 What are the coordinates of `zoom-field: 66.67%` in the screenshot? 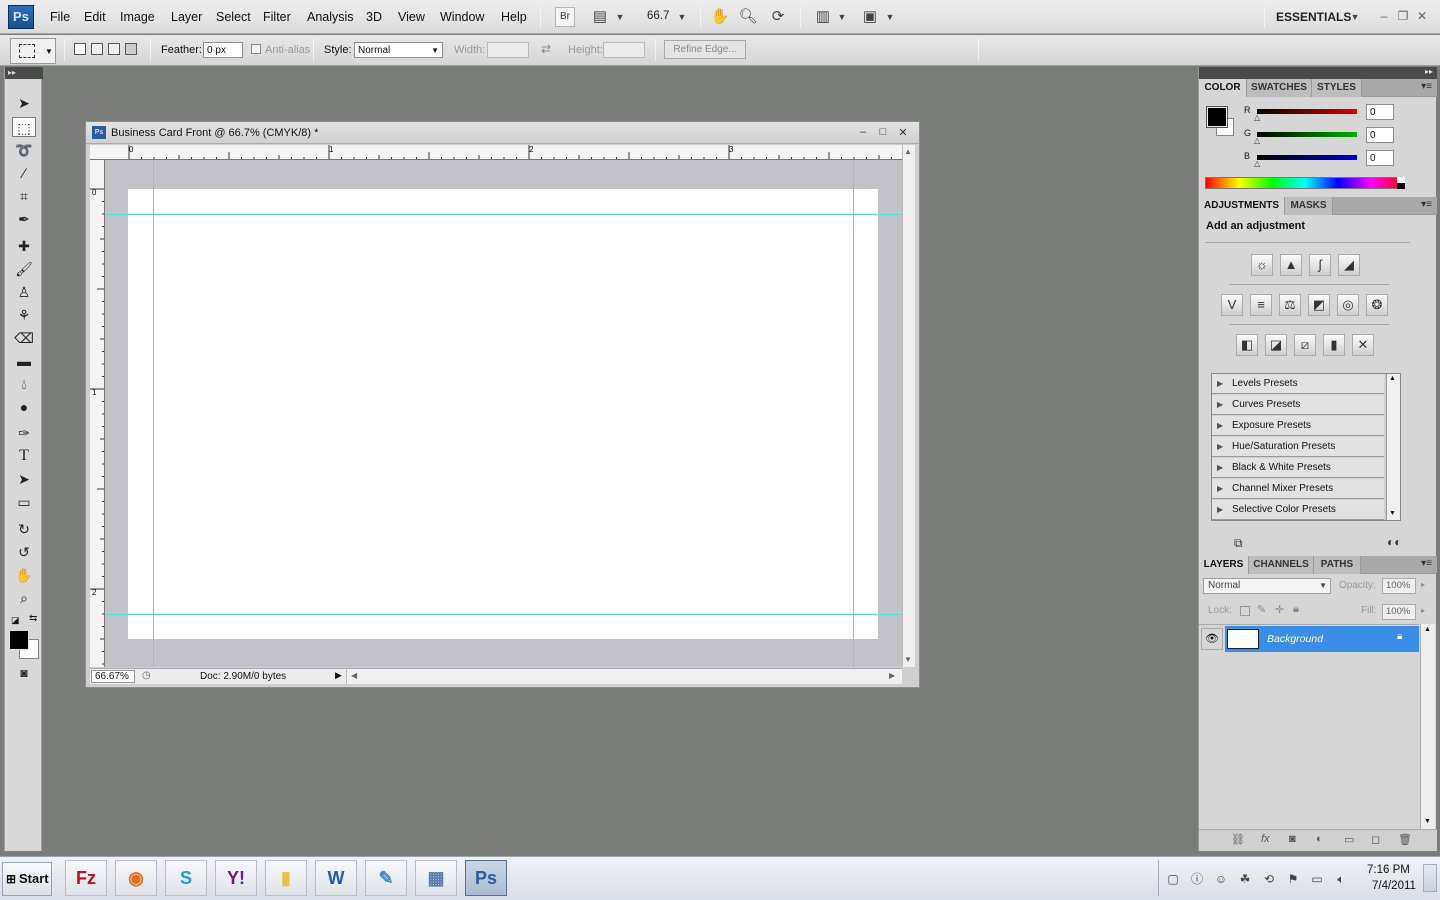 It's located at (113, 676).